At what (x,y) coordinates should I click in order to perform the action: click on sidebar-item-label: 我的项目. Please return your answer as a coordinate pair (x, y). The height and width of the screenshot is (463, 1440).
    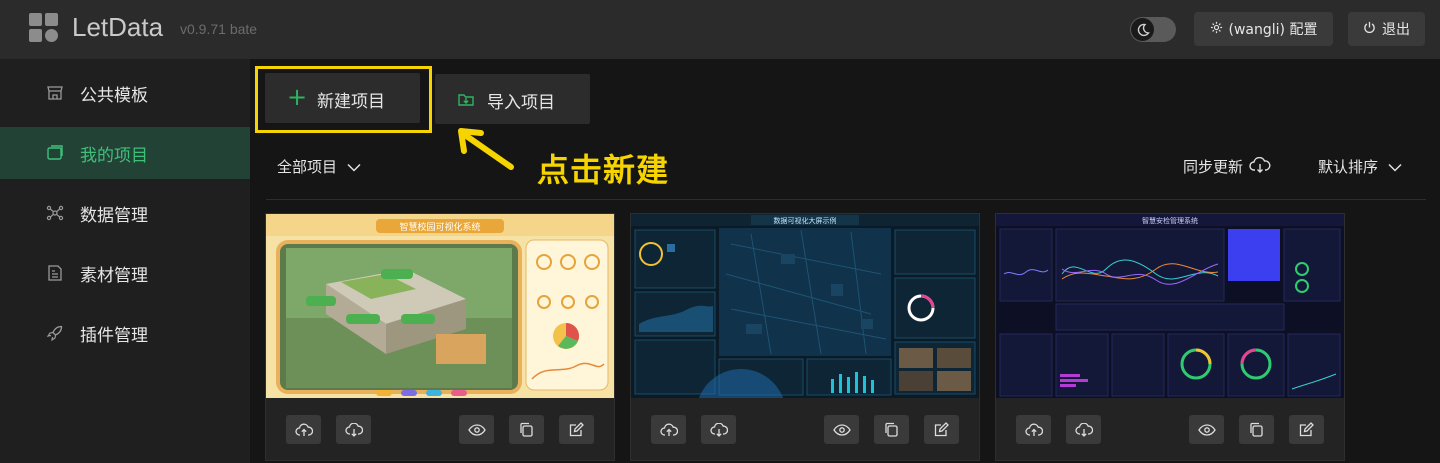
    Looking at the image, I should click on (114, 156).